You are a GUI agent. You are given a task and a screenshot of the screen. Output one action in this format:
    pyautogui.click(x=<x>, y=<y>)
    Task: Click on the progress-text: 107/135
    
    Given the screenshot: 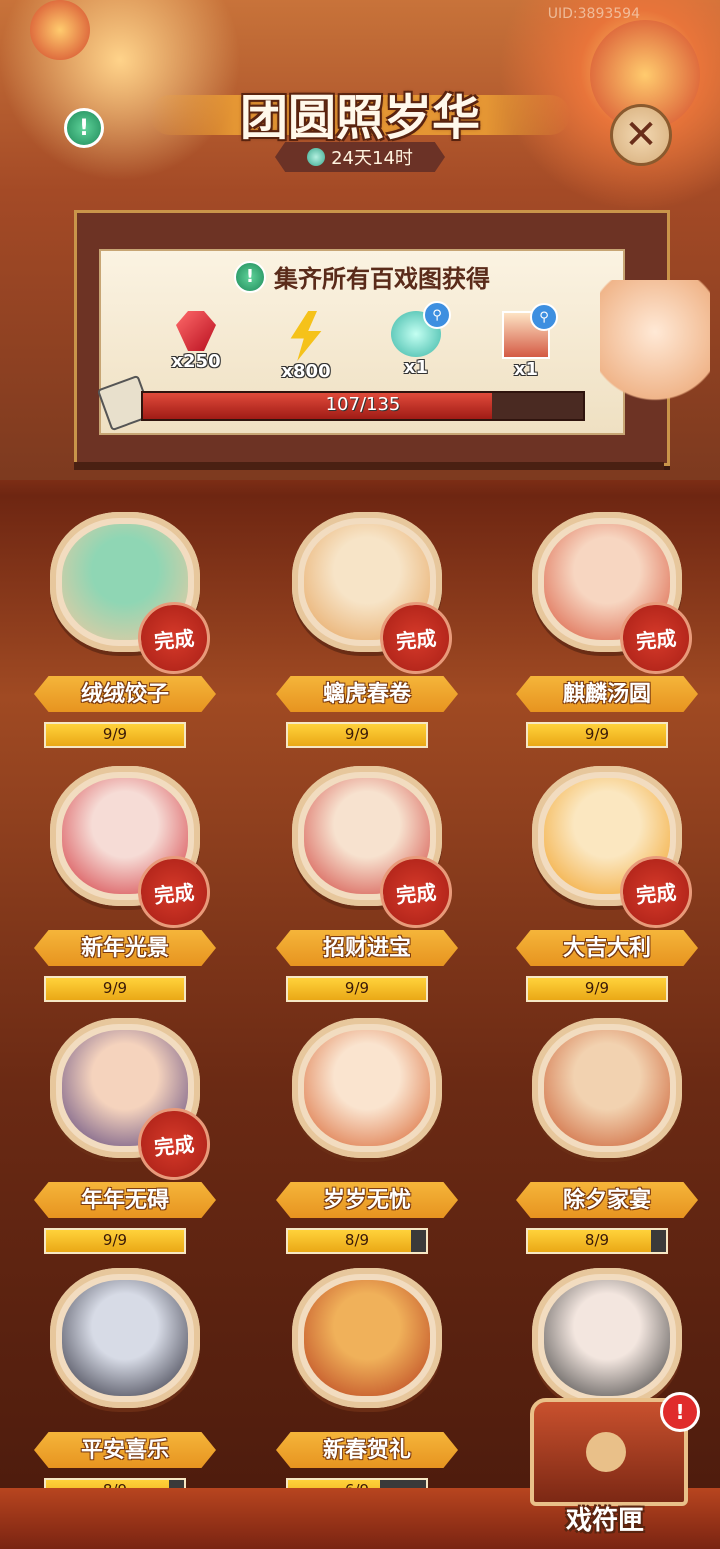 What is the action you would take?
    pyautogui.click(x=363, y=404)
    